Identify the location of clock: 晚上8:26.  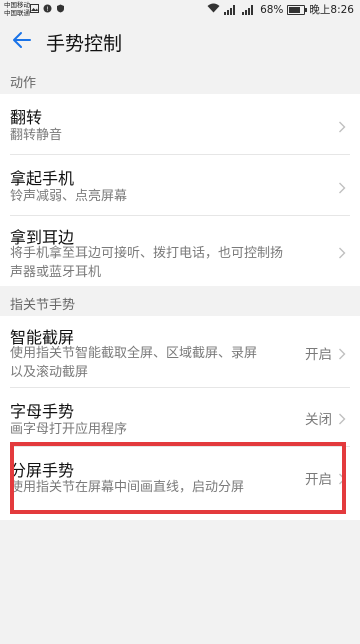
(331, 10).